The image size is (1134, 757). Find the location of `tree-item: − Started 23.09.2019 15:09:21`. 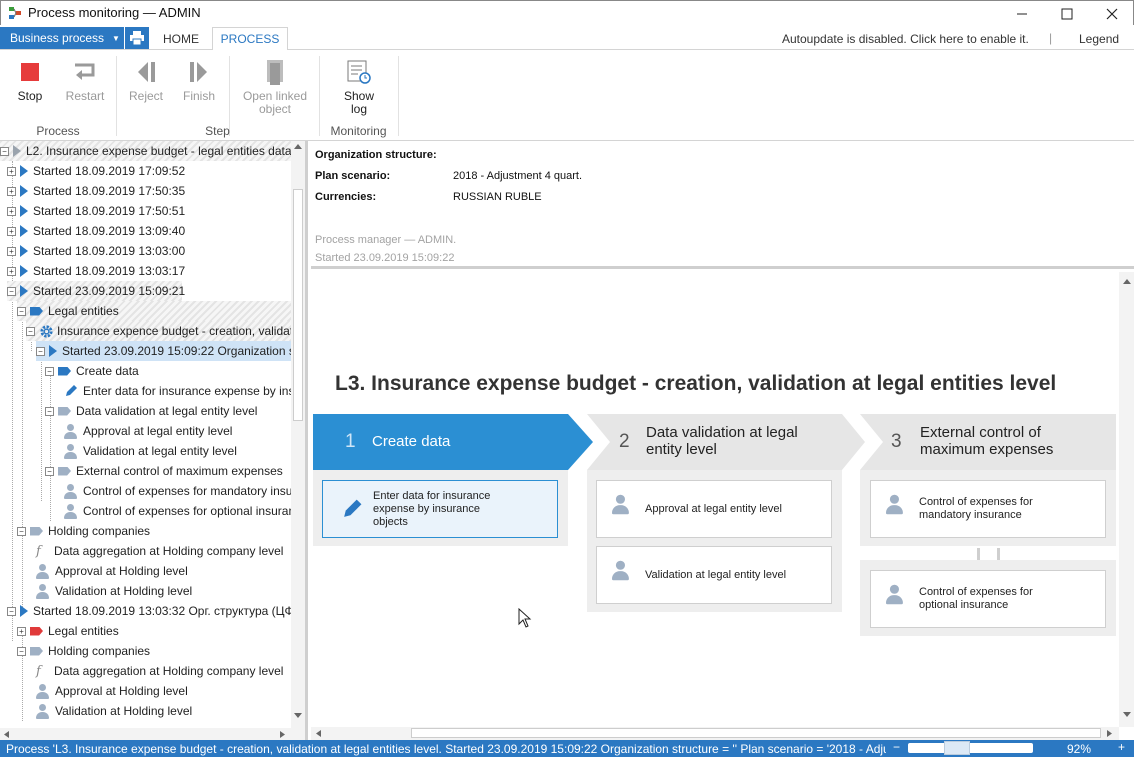

tree-item: − Started 23.09.2019 15:09:21 is located at coordinates (96, 291).